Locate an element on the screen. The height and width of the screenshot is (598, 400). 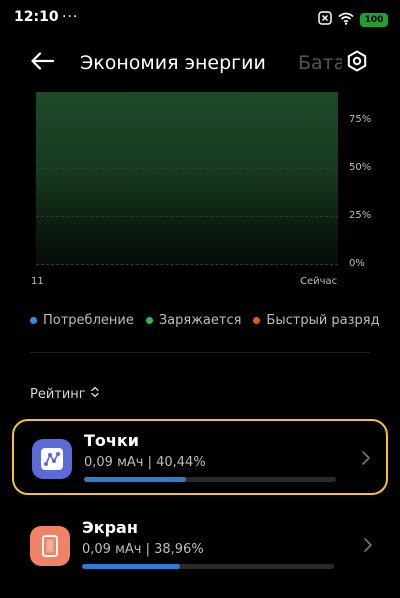
header: Экономия энергии Бата is located at coordinates (200, 63).